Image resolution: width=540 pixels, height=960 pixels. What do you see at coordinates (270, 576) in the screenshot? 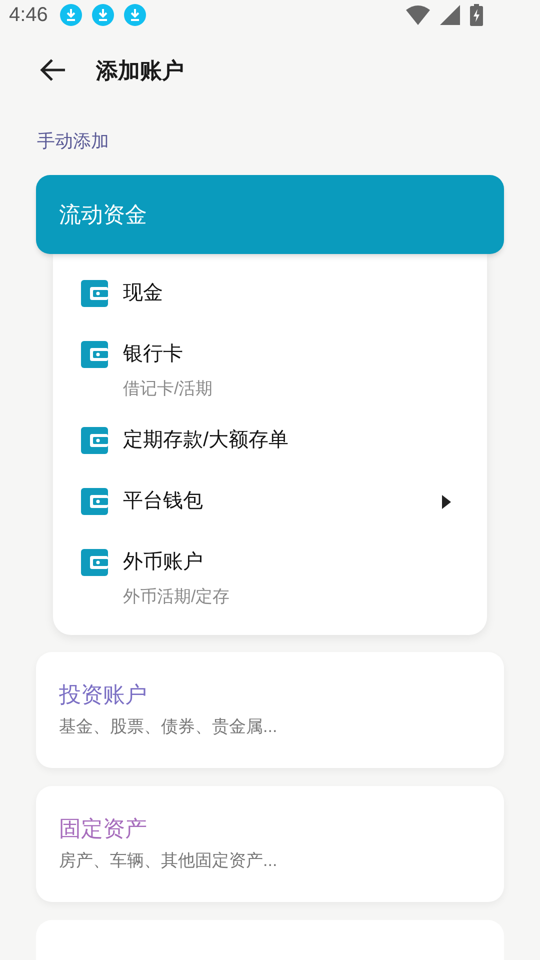
I see `account-type-item: 外币账户 外币活期/定存` at bounding box center [270, 576].